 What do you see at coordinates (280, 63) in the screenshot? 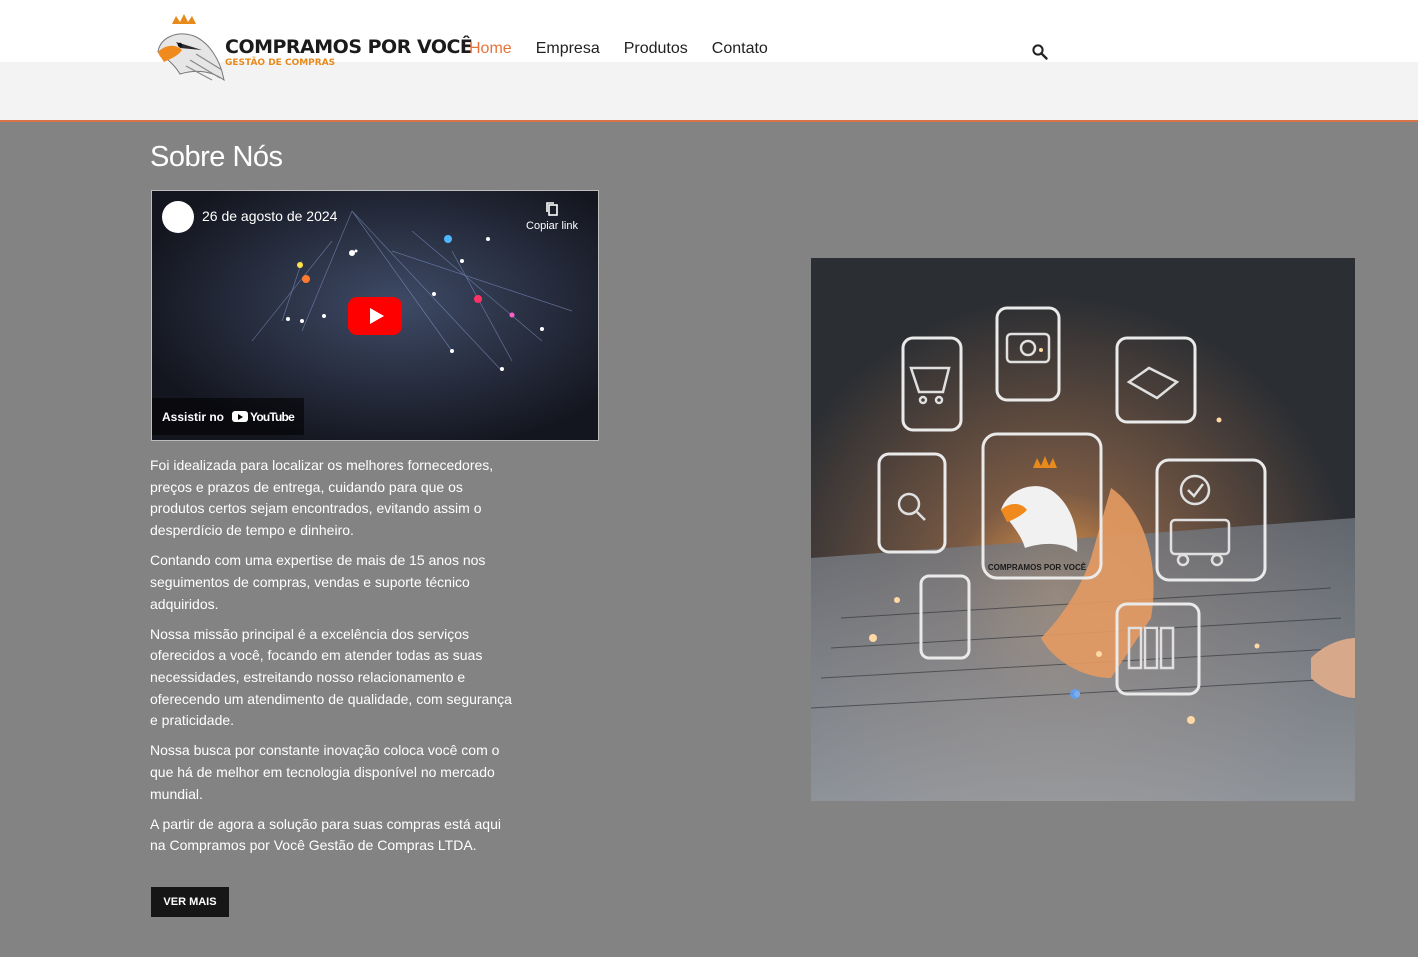
I see `brand-tagline: GESTÃO DE COMPRAS` at bounding box center [280, 63].